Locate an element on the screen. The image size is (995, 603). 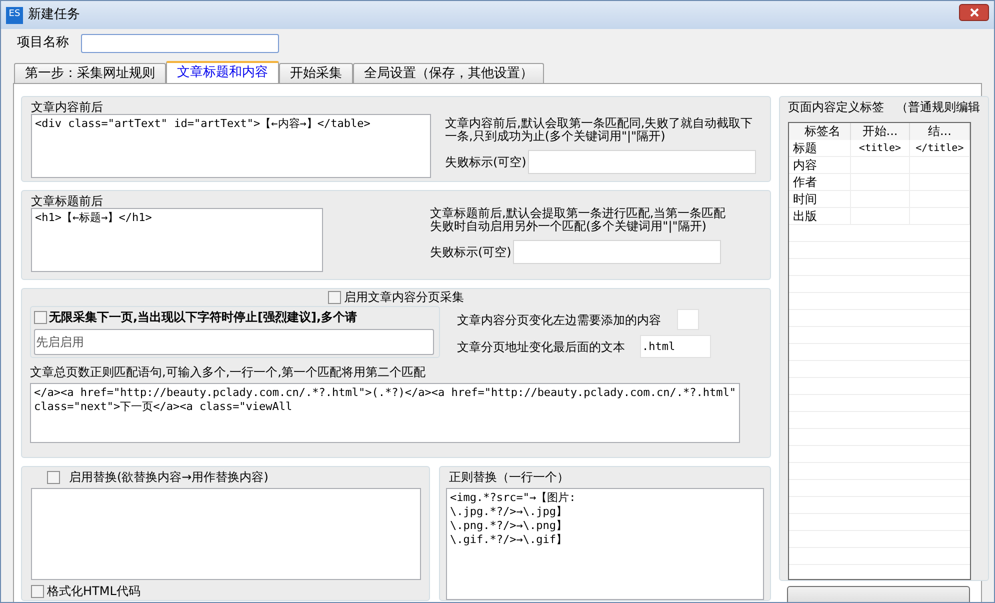
tab: 第一步：采集网址规则 is located at coordinates (90, 73).